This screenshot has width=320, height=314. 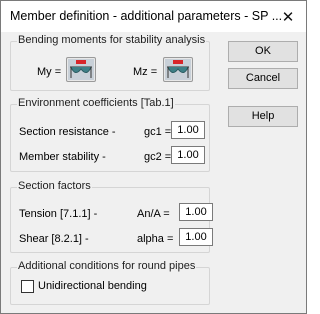 I want to click on ok-button: OK, so click(x=263, y=51).